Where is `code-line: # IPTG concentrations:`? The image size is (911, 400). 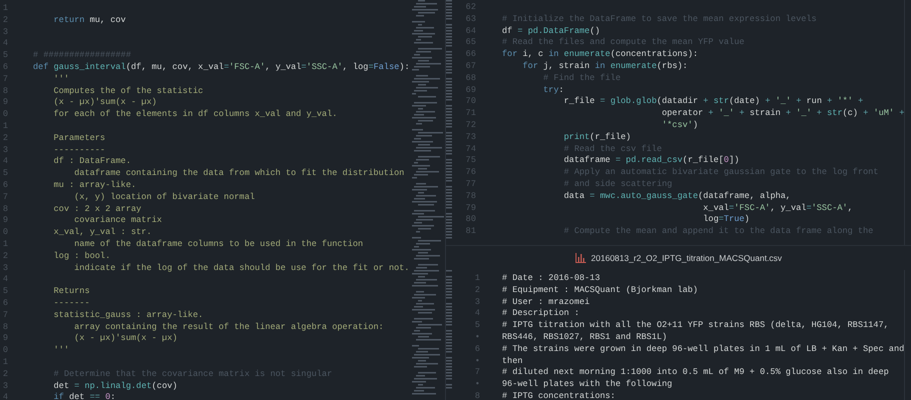
code-line: # IPTG concentrations: is located at coordinates (559, 395).